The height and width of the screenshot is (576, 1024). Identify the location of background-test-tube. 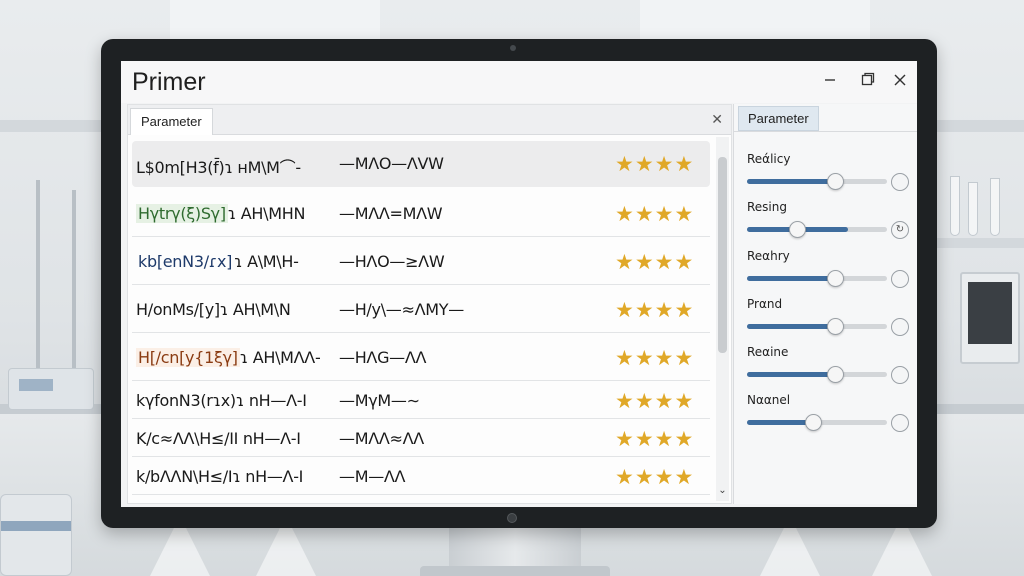
(955, 206).